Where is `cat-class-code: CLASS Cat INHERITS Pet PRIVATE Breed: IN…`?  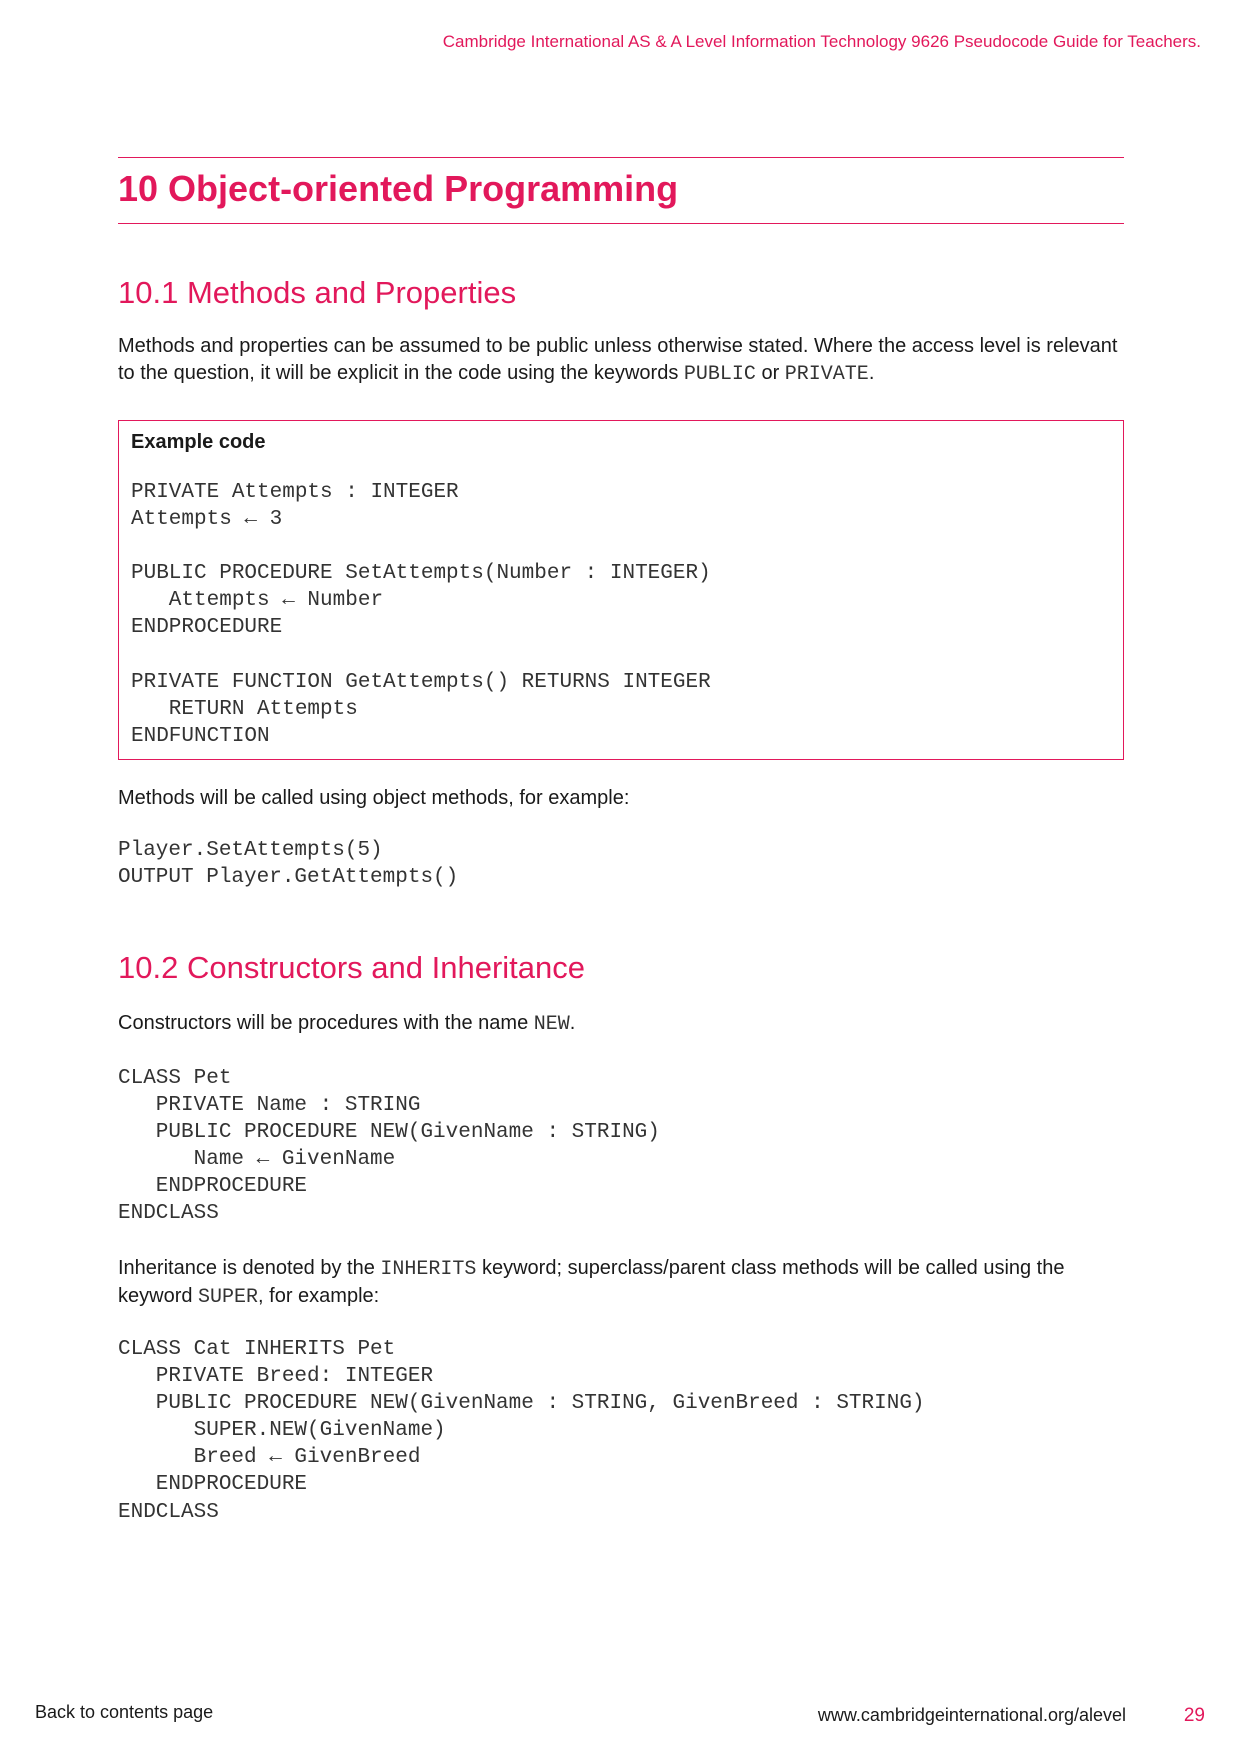
cat-class-code: CLASS Cat INHERITS Pet PRIVATE Breed: IN… is located at coordinates (521, 1431).